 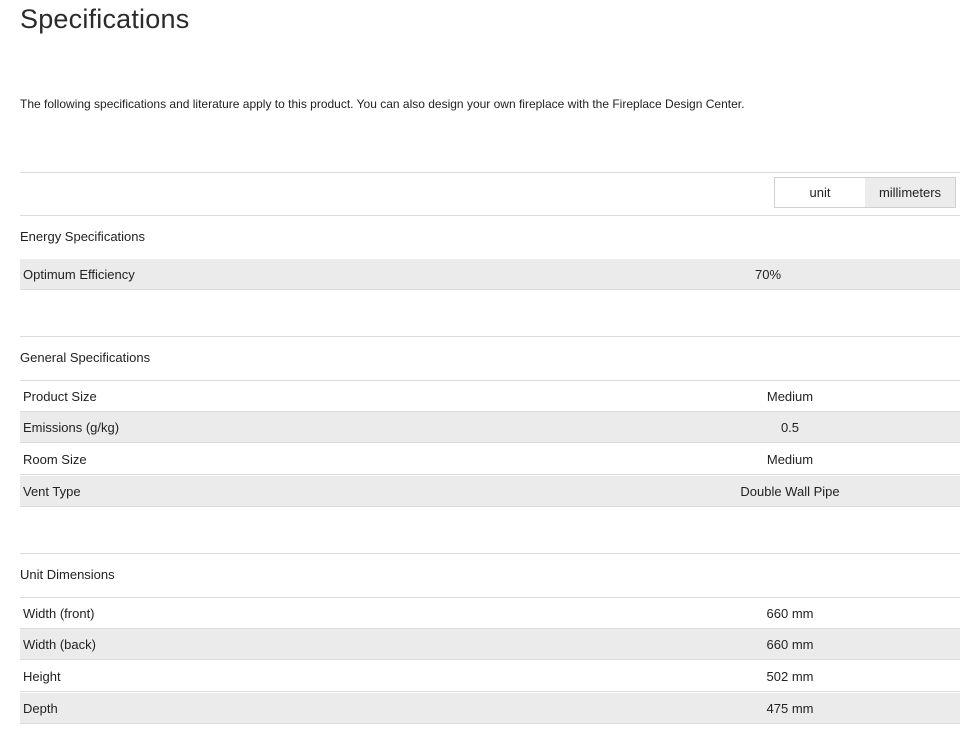 What do you see at coordinates (40, 708) in the screenshot?
I see `spec-label: Depth` at bounding box center [40, 708].